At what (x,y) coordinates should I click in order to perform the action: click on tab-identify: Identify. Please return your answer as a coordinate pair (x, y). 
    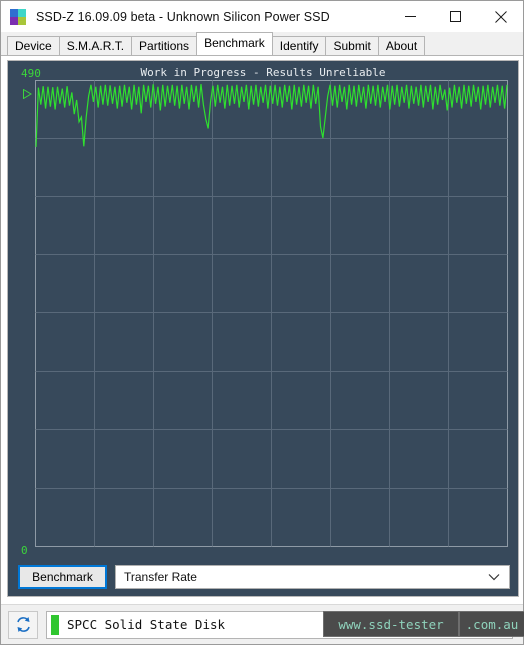
    Looking at the image, I should click on (299, 45).